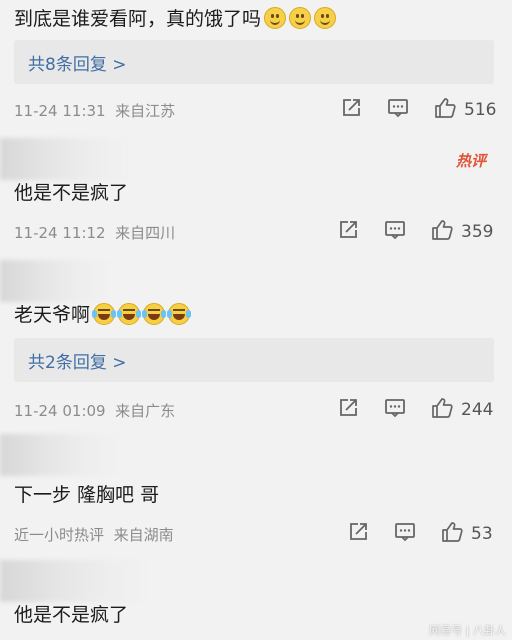  I want to click on watermark: 网易号 | 八卦人, so click(467, 630).